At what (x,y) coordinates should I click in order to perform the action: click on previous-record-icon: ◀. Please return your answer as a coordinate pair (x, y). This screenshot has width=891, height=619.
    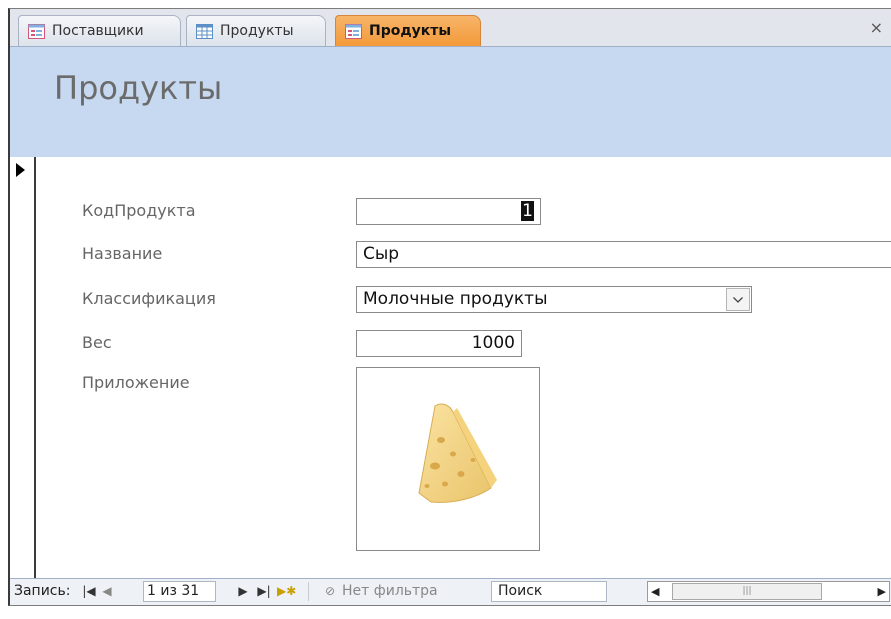
    Looking at the image, I should click on (107, 591).